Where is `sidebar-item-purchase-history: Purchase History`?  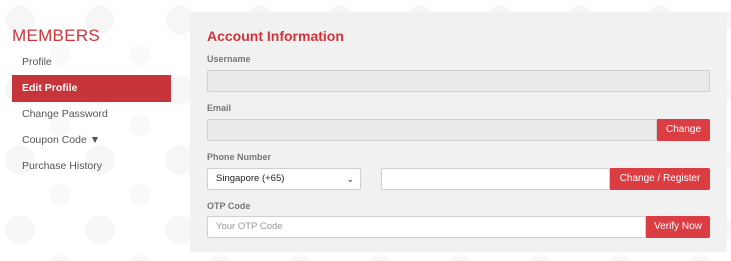 sidebar-item-purchase-history: Purchase History is located at coordinates (91, 166).